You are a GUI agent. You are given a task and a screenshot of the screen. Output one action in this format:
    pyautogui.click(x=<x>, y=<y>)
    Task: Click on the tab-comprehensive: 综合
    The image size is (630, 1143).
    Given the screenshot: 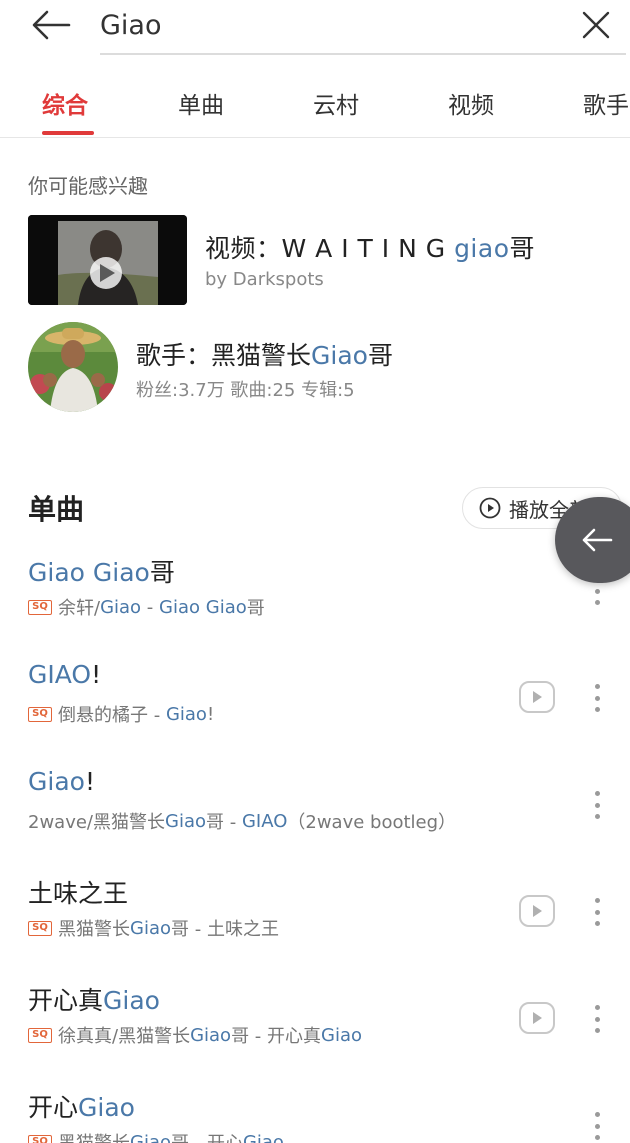 What is the action you would take?
    pyautogui.click(x=65, y=103)
    